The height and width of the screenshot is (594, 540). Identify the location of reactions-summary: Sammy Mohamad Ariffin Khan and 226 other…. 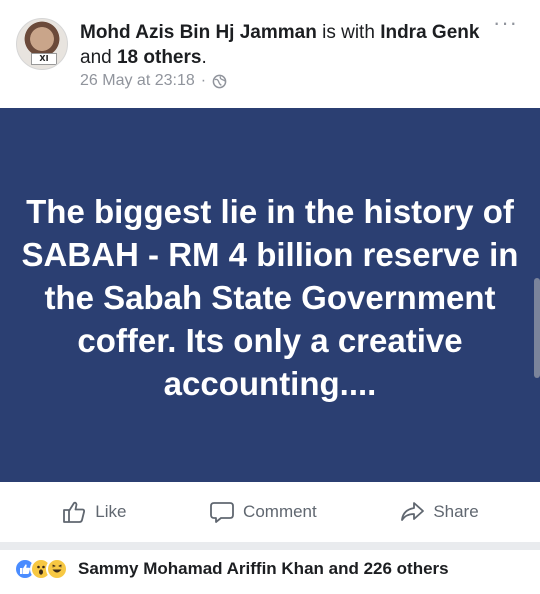
(231, 569).